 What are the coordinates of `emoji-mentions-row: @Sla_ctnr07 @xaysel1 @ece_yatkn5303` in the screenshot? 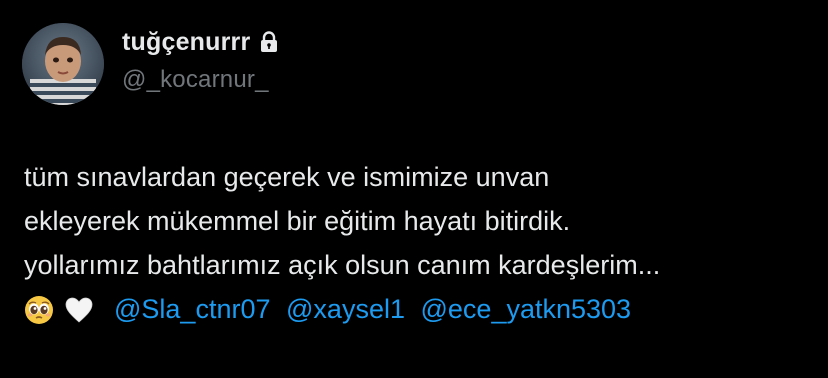 It's located at (419, 309).